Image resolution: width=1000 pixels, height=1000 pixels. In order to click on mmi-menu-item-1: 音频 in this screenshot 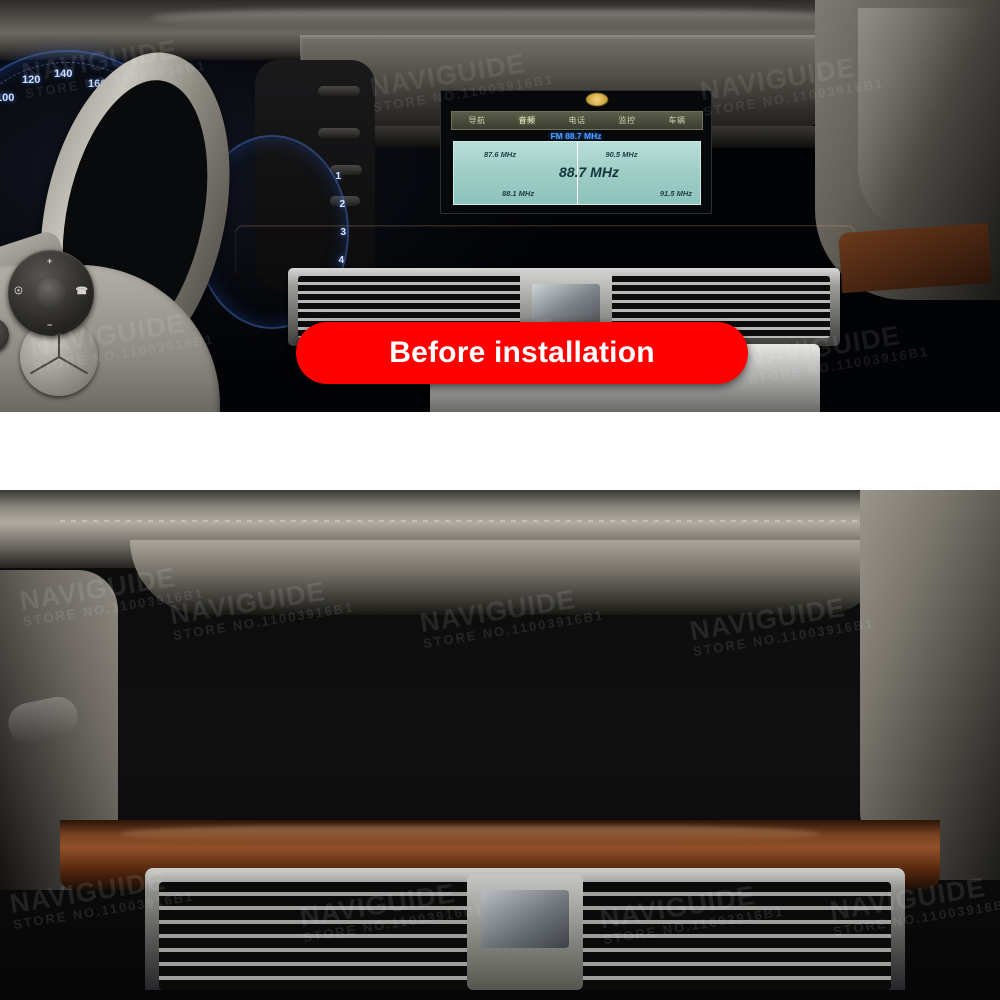, I will do `click(527, 120)`.